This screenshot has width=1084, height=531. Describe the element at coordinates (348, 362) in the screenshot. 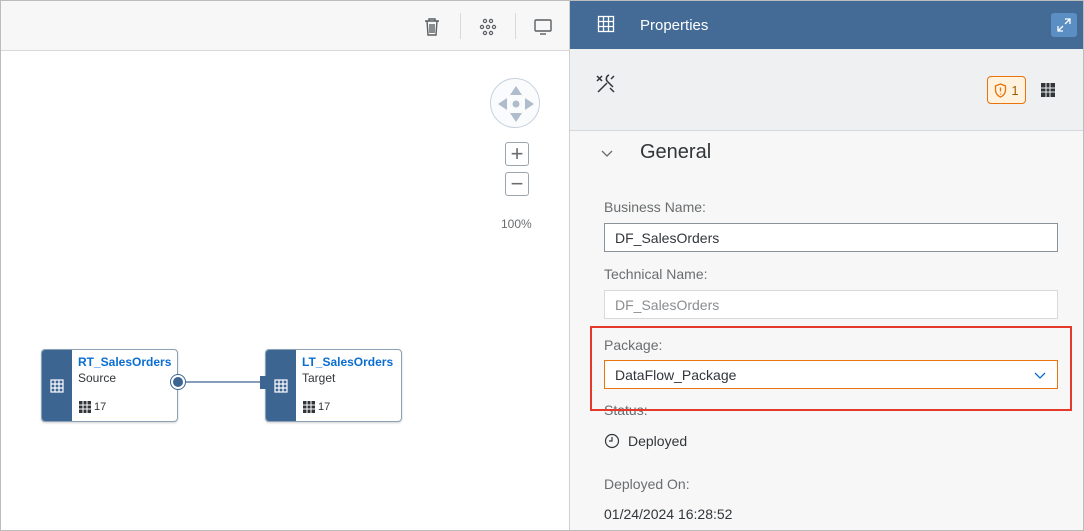

I see `node-name: LT_SalesOrders` at that location.